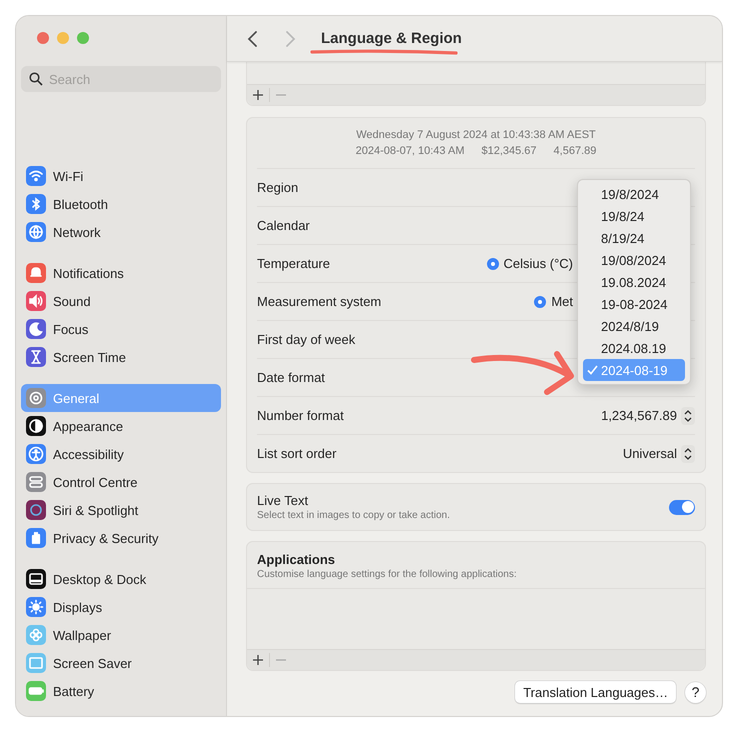  I want to click on zoom-button, so click(83, 38).